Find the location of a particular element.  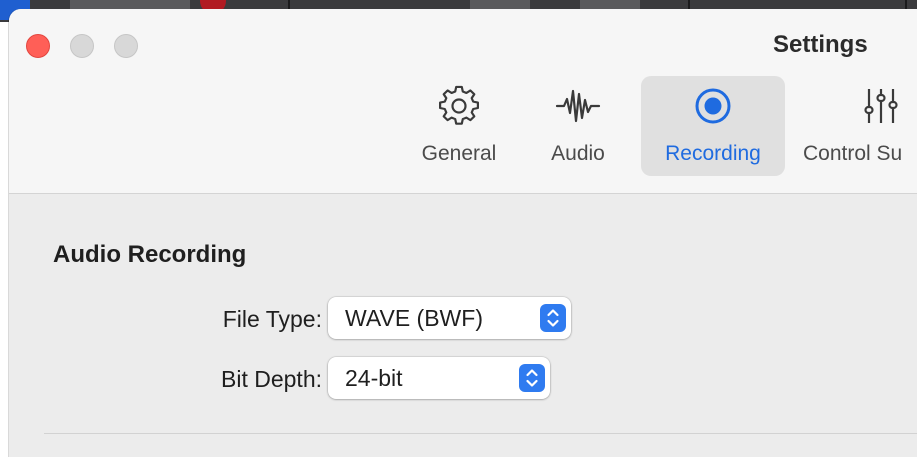

bit-depth-value: 24-bit is located at coordinates (374, 378).